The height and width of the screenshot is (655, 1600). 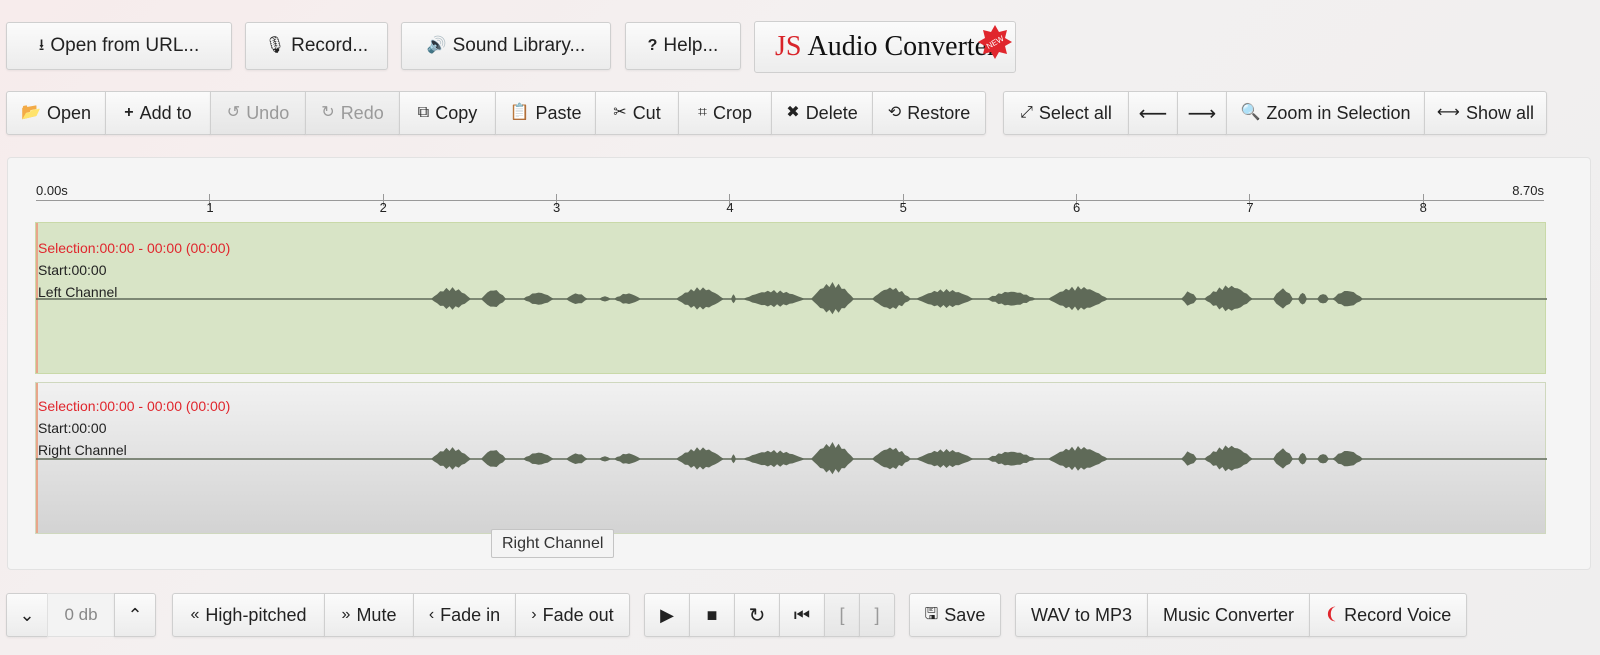 I want to click on scissors-icon: ✂, so click(x=620, y=112).